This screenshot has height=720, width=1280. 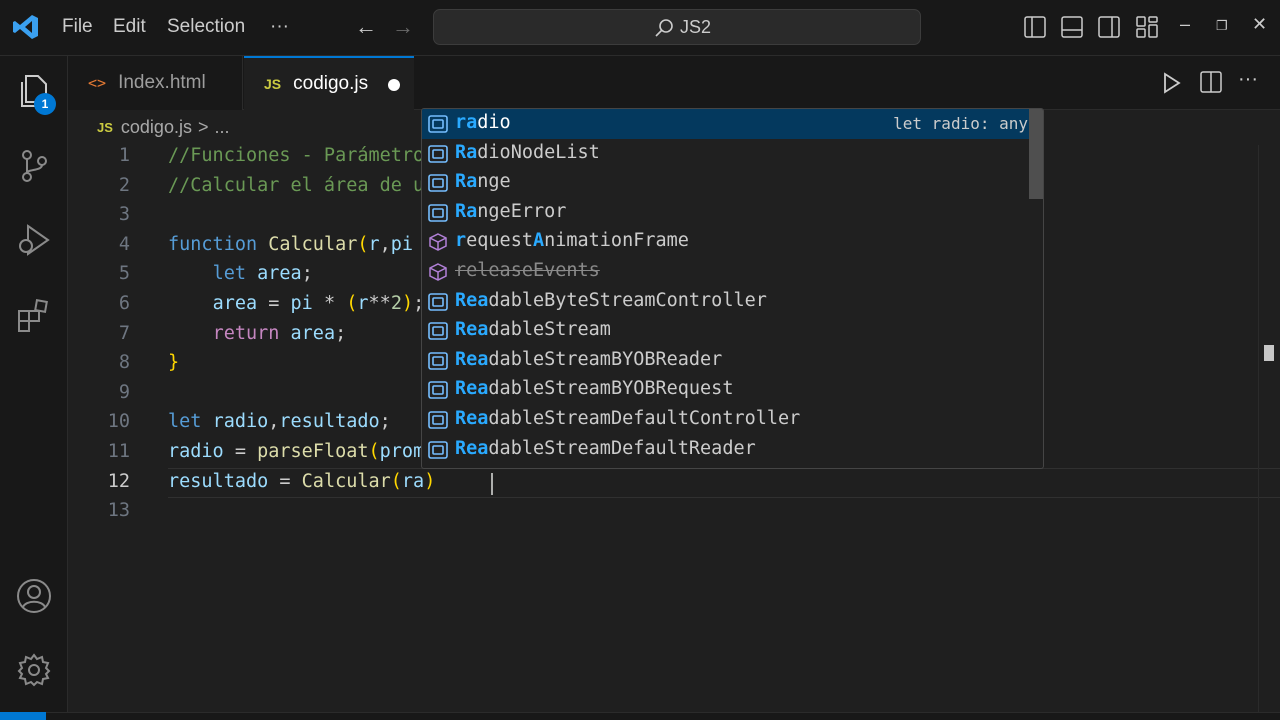 I want to click on line-number: 12, so click(x=118, y=481).